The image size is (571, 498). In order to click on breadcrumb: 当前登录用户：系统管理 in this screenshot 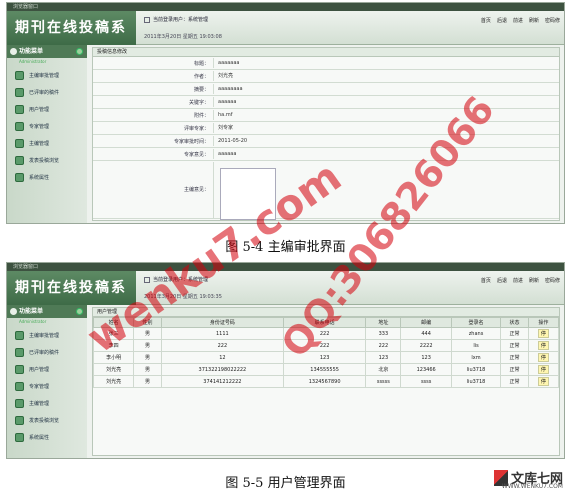, I will do `click(176, 19)`.